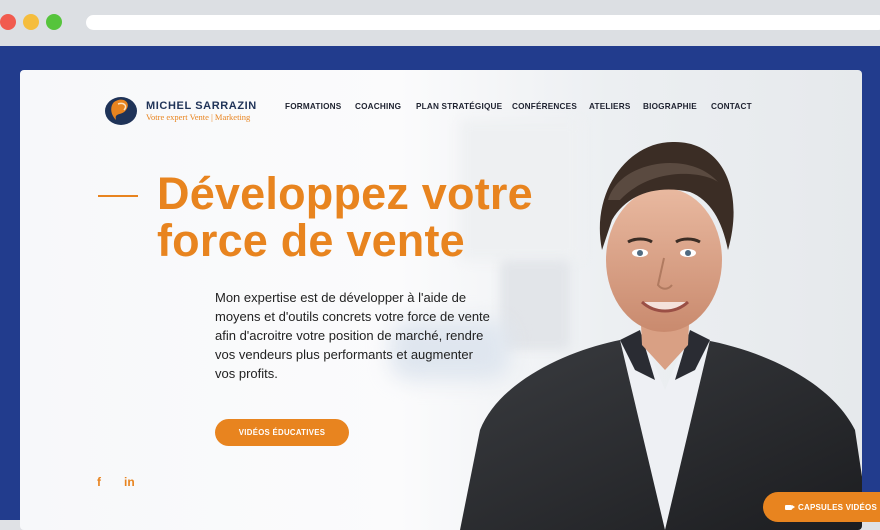  Describe the element at coordinates (345, 193) in the screenshot. I see `hero-title-line-1: Développez votre` at that location.